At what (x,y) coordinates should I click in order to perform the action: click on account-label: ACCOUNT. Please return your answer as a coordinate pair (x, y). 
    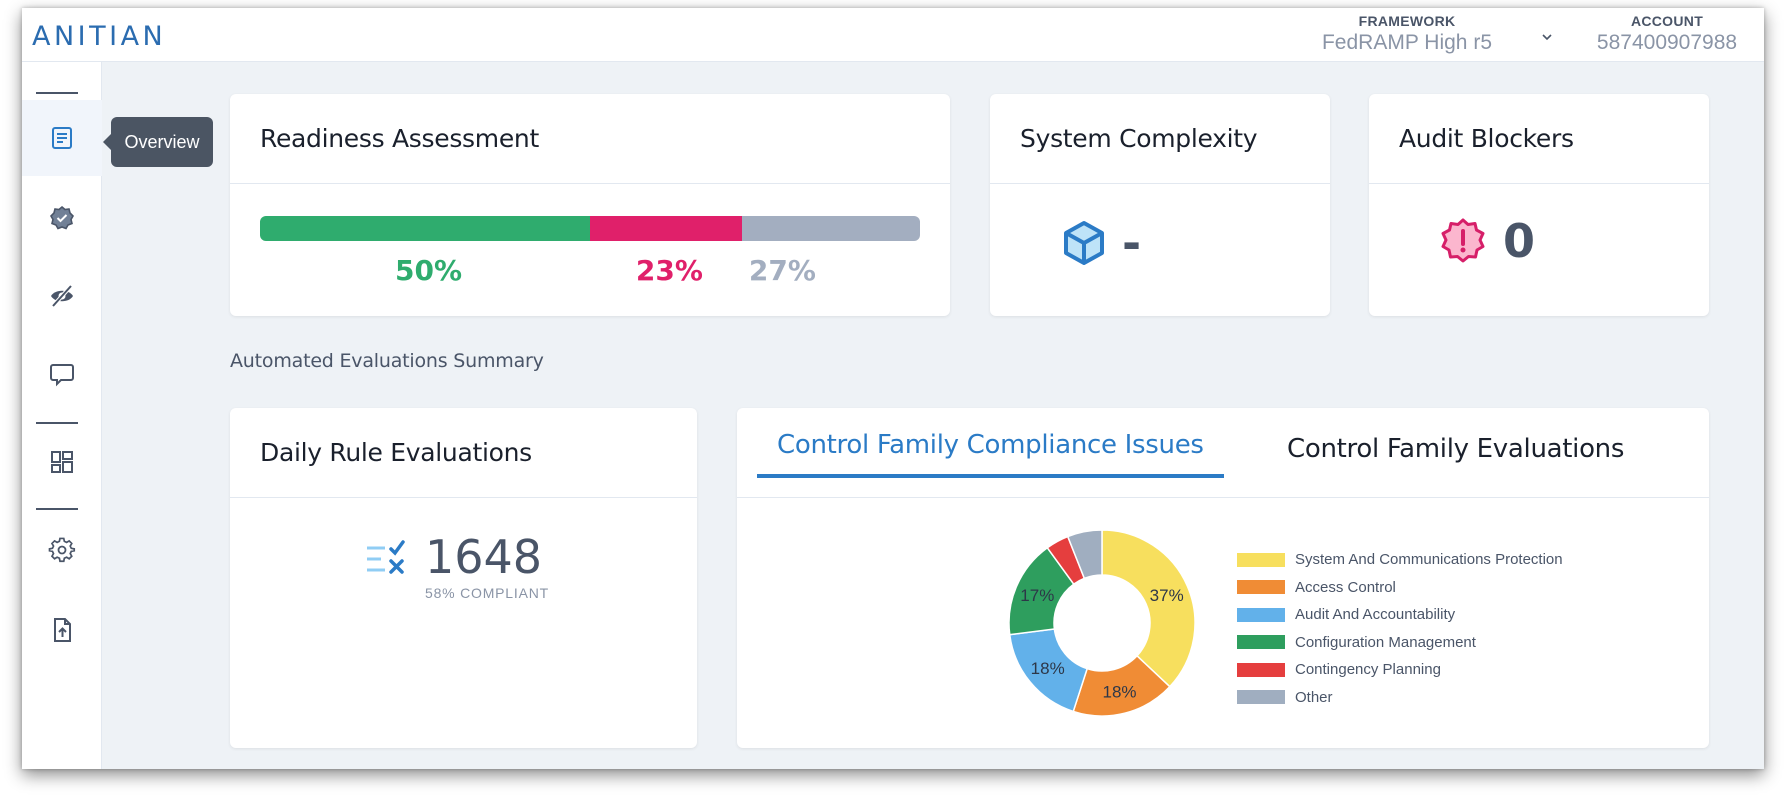
    Looking at the image, I should click on (1667, 21).